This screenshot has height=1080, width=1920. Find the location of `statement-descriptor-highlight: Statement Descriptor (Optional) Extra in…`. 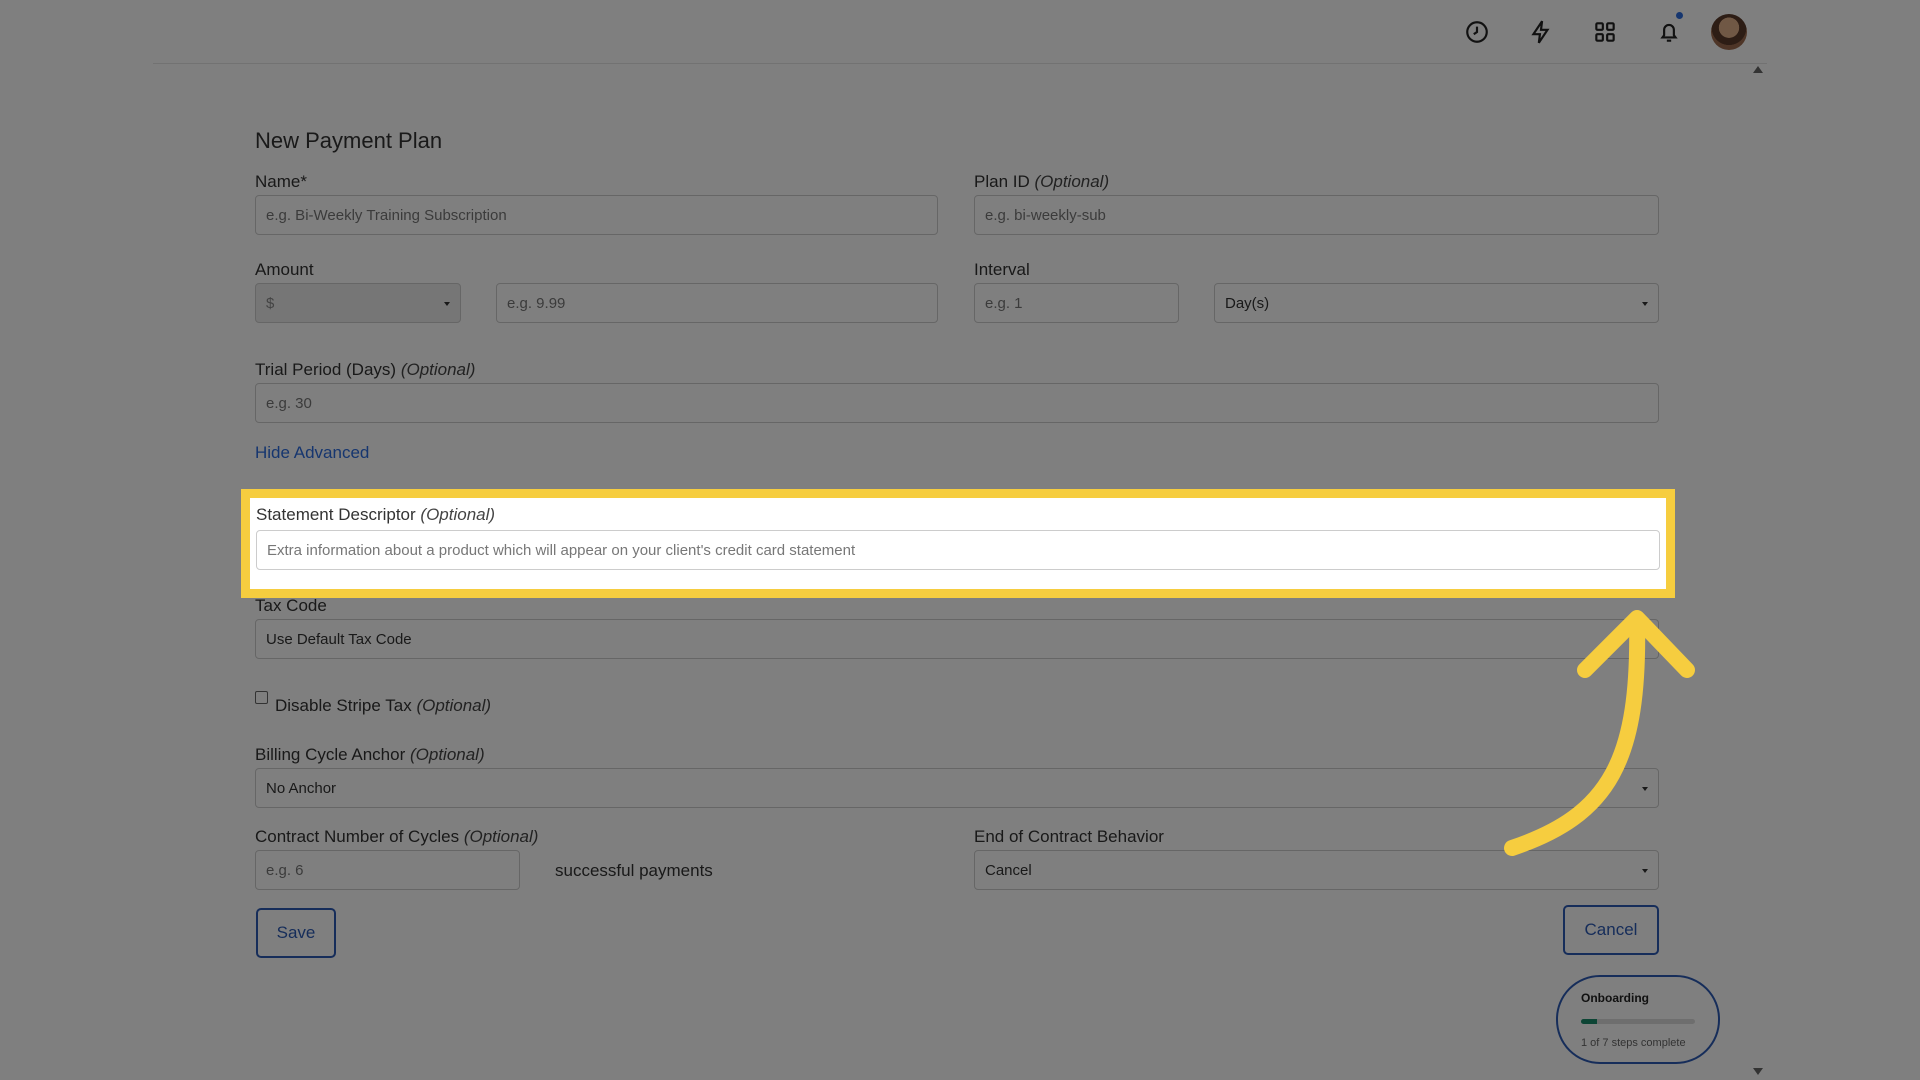

statement-descriptor-highlight: Statement Descriptor (Optional) Extra in… is located at coordinates (958, 543).